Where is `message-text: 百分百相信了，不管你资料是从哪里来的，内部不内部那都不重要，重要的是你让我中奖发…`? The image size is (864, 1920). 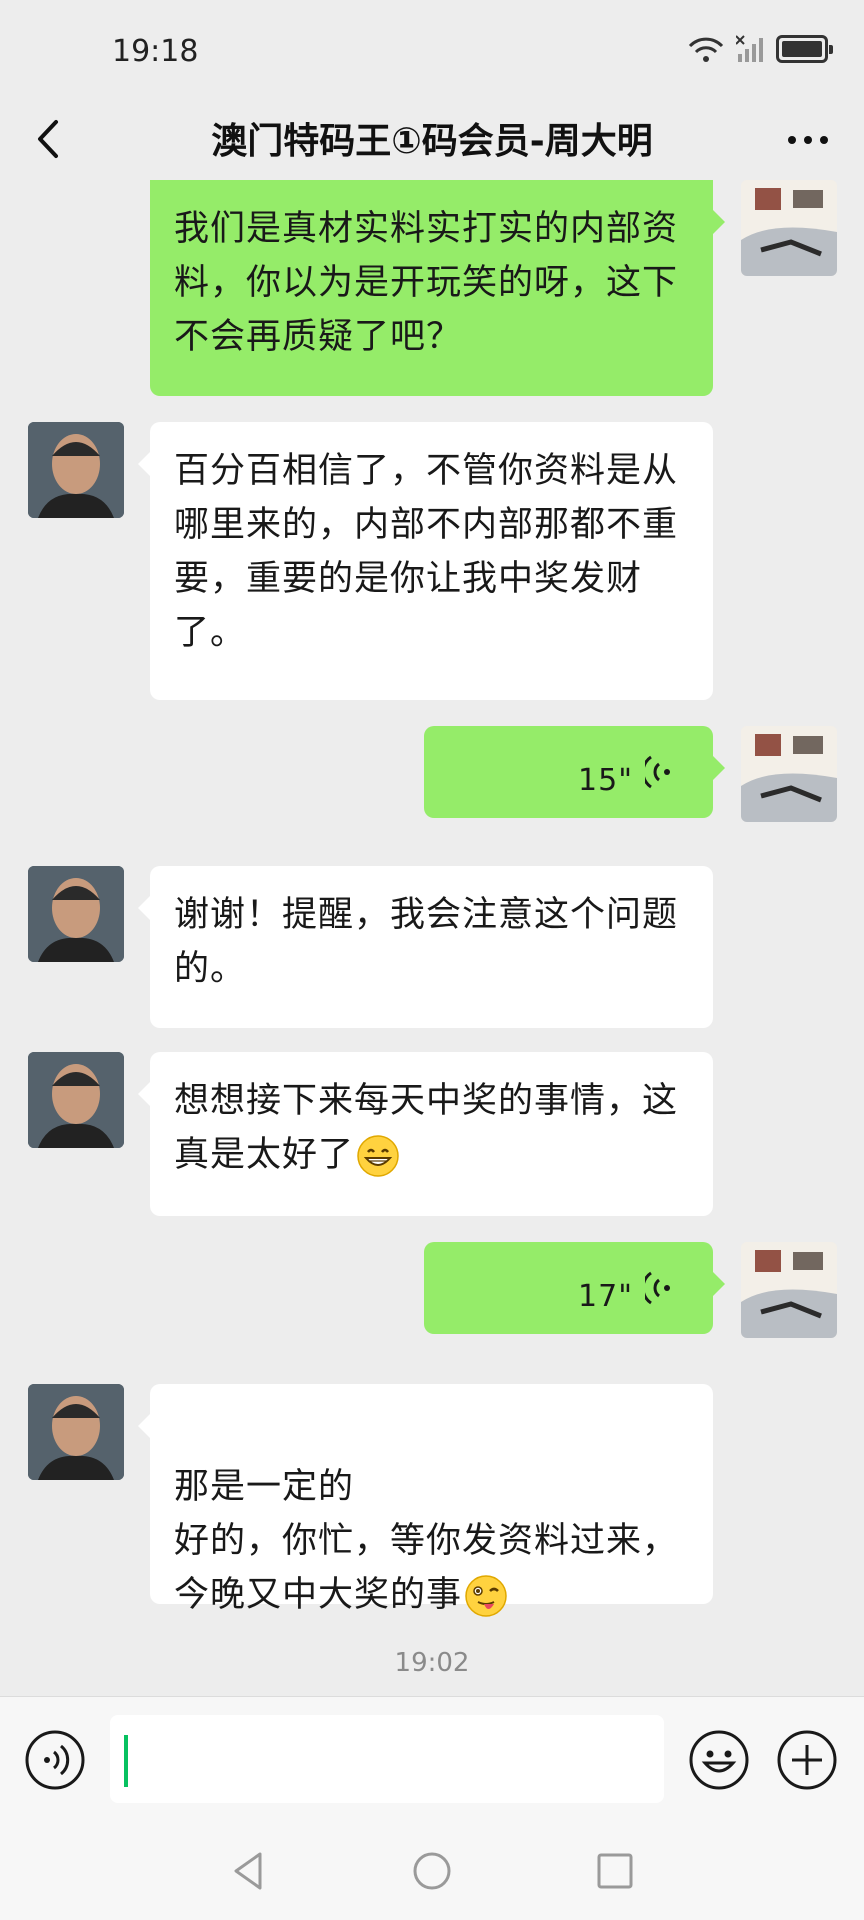 message-text: 百分百相信了，不管你资料是从哪里来的，内部不内部那都不重要，重要的是你让我中奖发… is located at coordinates (426, 552).